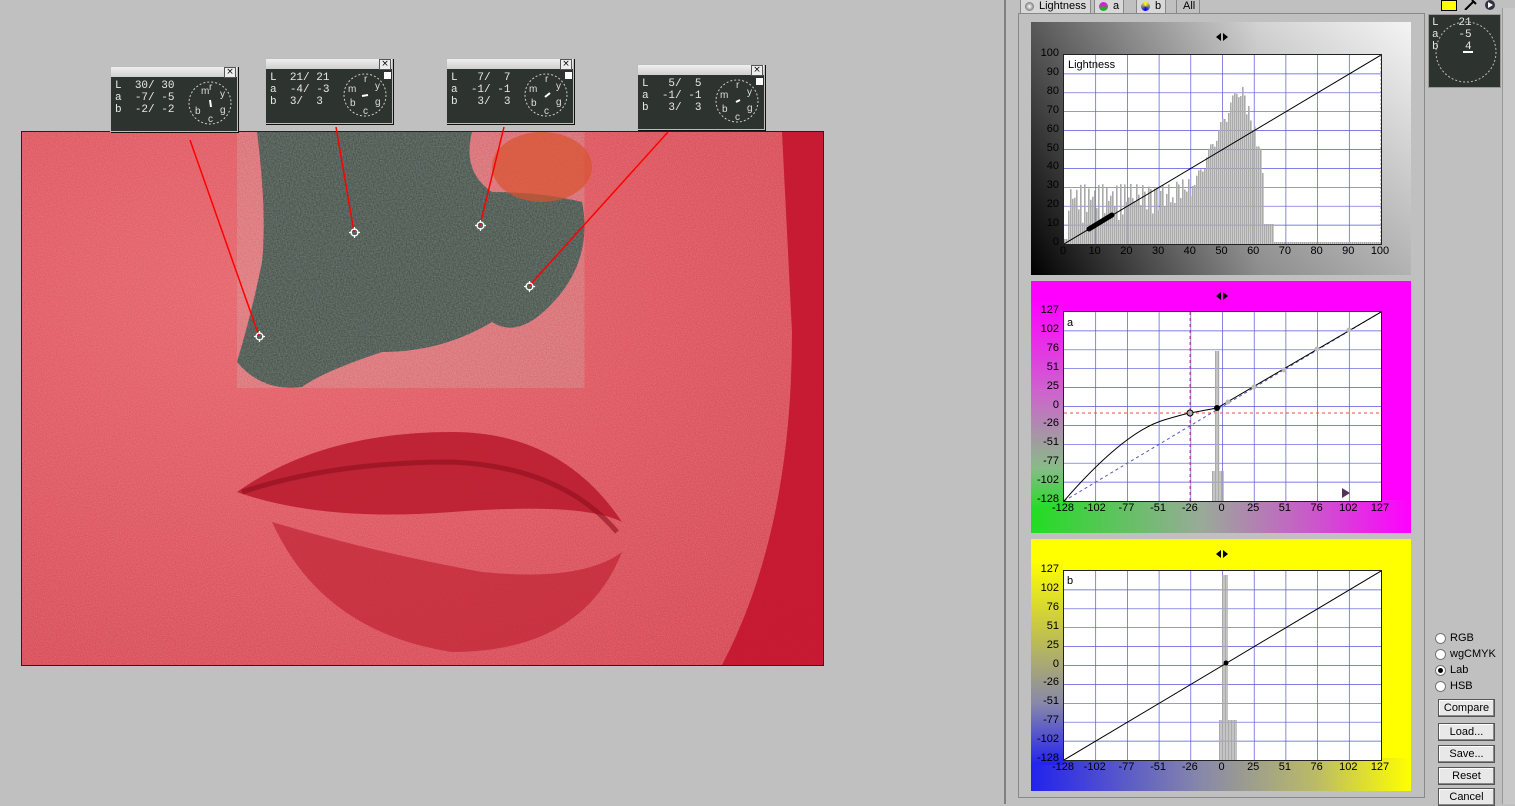 This screenshot has height=806, width=1515. I want to click on sampler-readout: L 21/ 21 a -4/ -3 b 3/ 3, so click(300, 90).